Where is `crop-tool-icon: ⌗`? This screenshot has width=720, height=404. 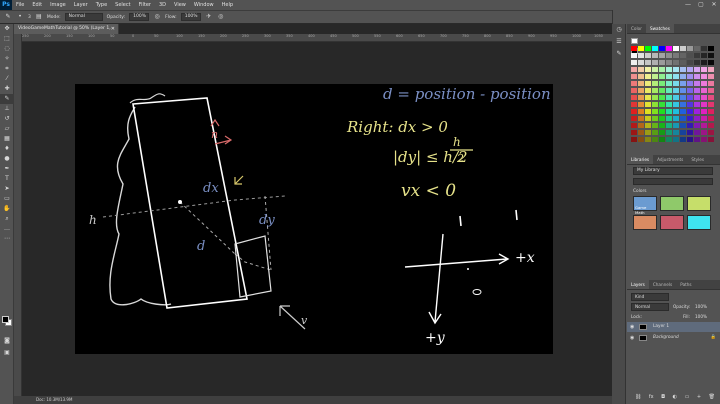
crop-tool-icon: ⌗ is located at coordinates (7, 69).